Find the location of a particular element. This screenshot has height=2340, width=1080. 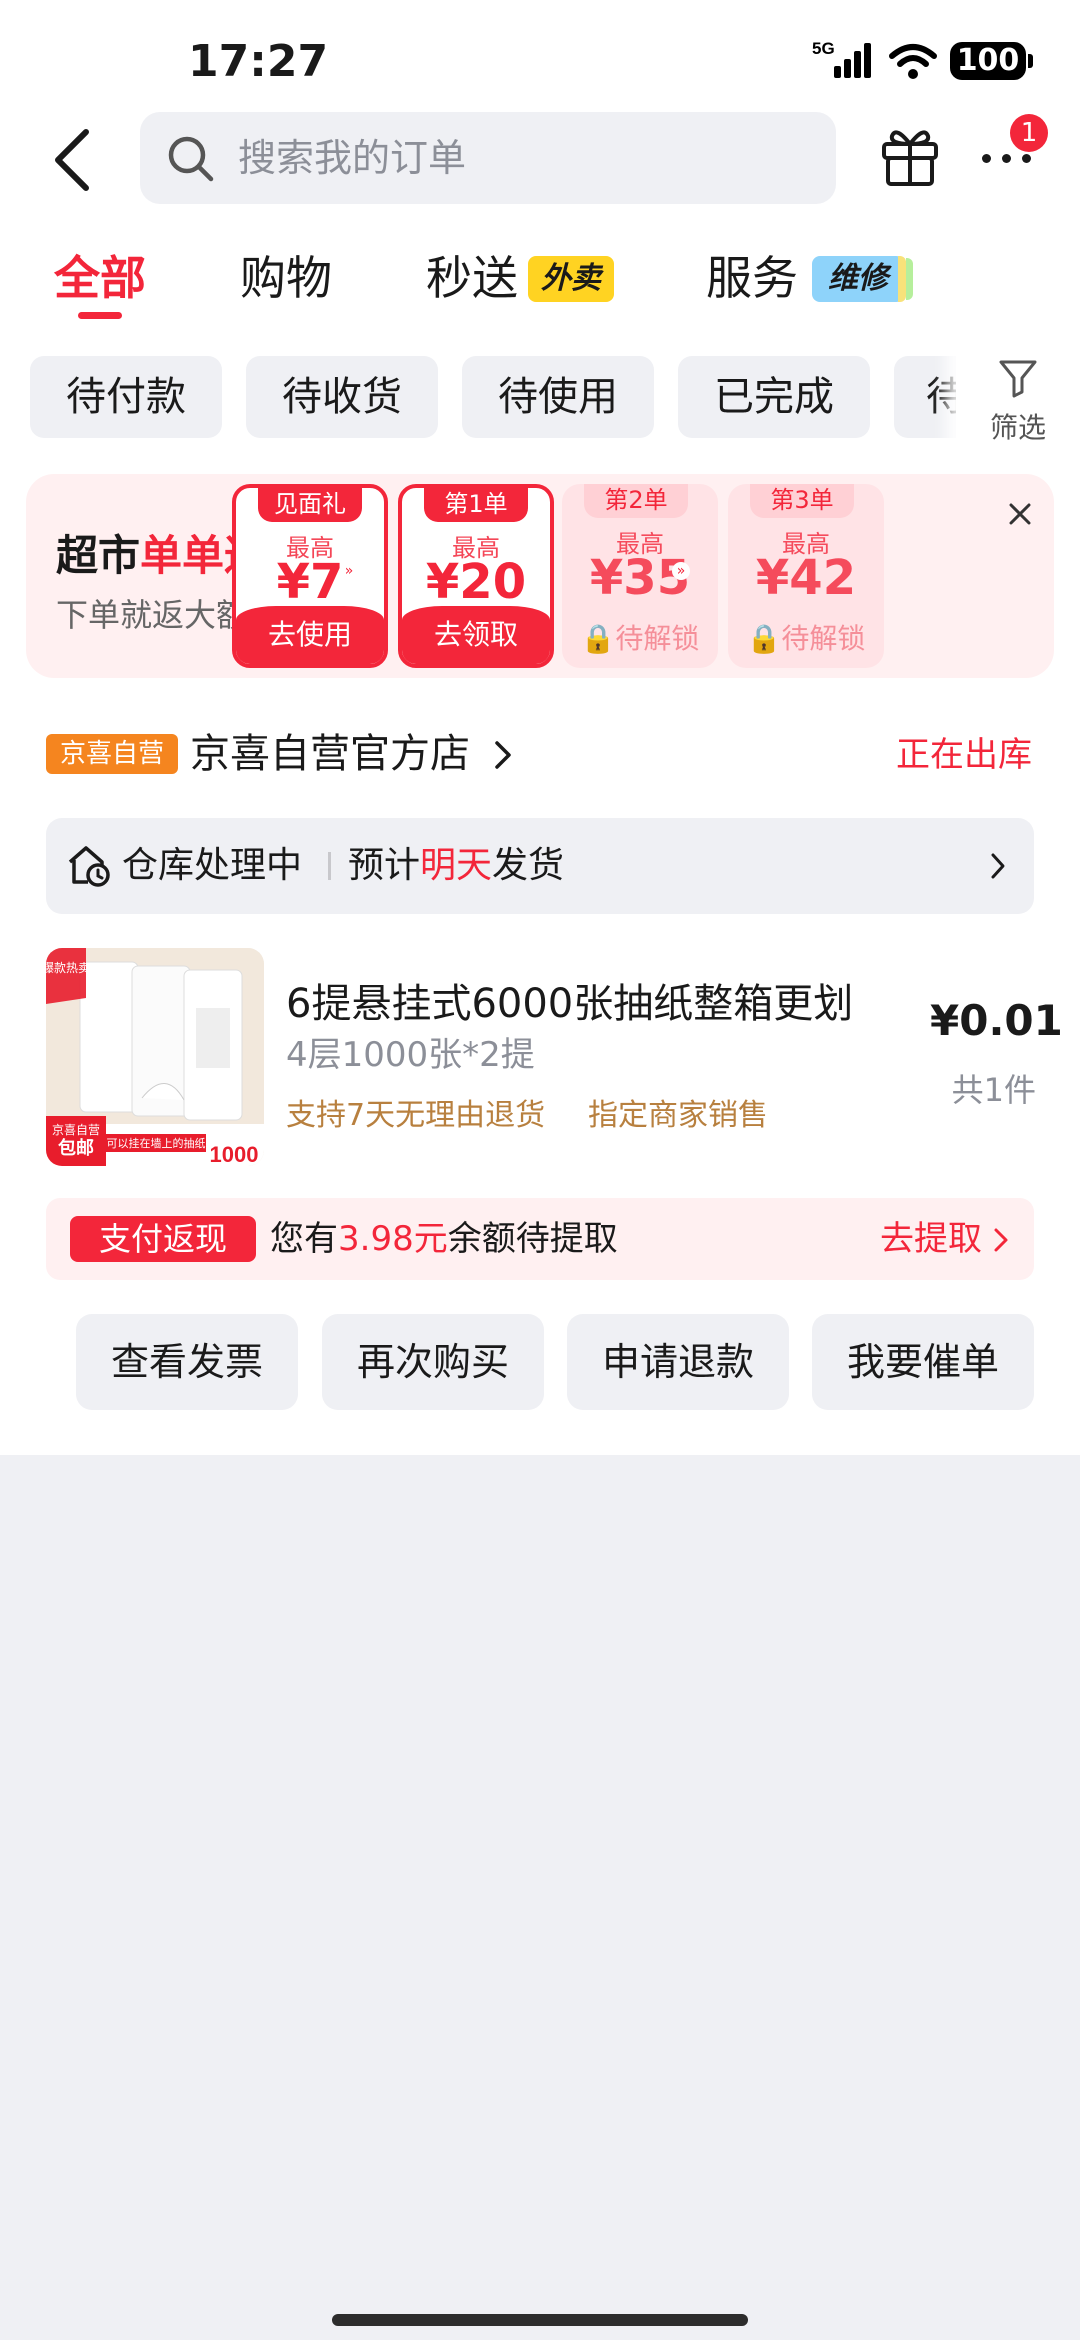

cashback-text-prefix: 您有 is located at coordinates (304, 1239).